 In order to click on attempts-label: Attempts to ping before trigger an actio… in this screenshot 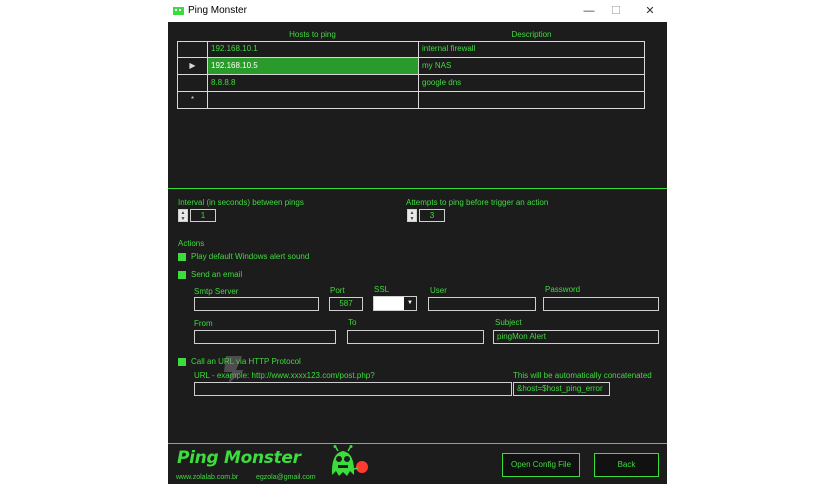, I will do `click(477, 202)`.